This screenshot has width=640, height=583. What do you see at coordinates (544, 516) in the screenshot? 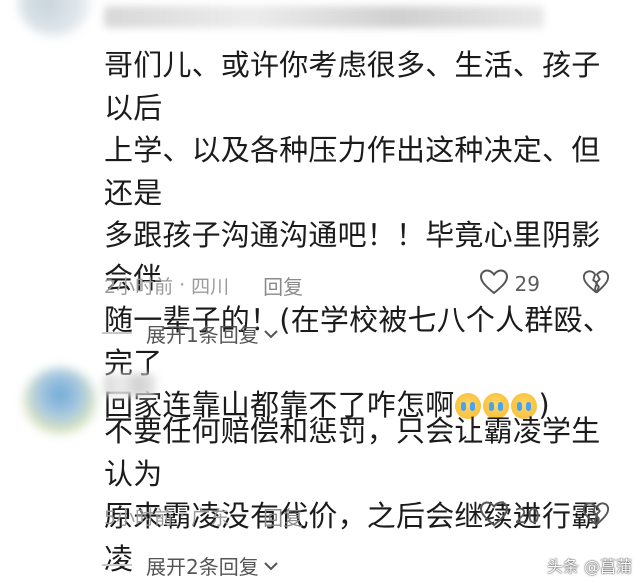
I see `comment-actions: 20` at bounding box center [544, 516].